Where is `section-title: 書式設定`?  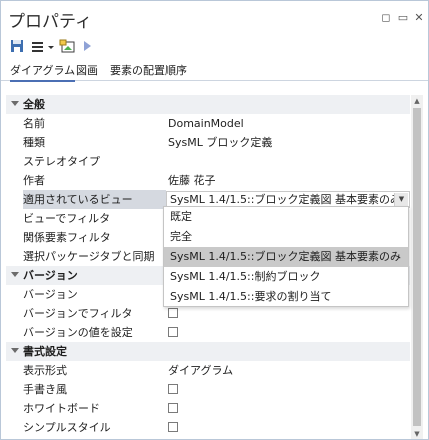 section-title: 書式設定 is located at coordinates (45, 351).